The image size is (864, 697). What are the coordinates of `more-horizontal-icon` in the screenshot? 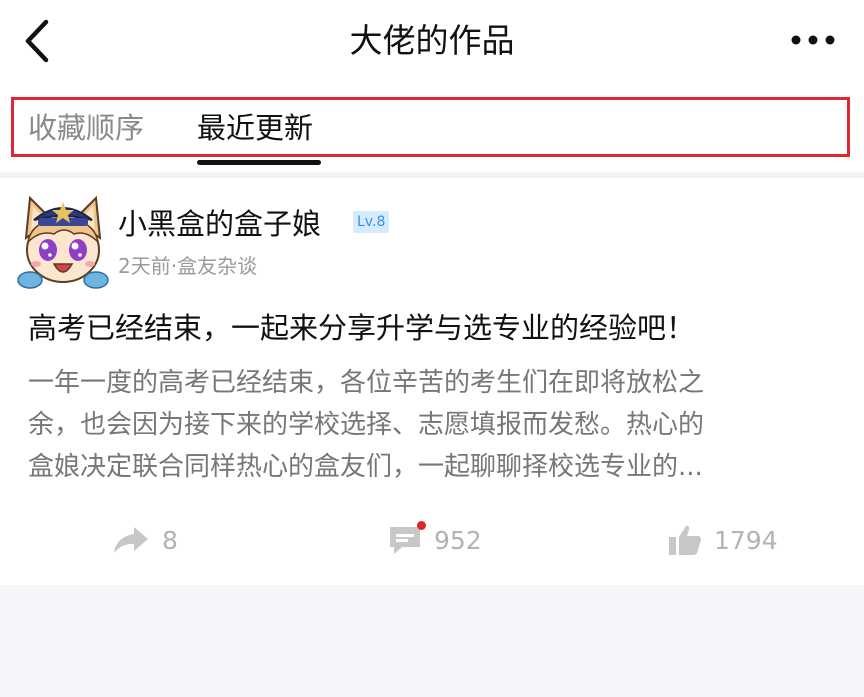 It's located at (813, 40).